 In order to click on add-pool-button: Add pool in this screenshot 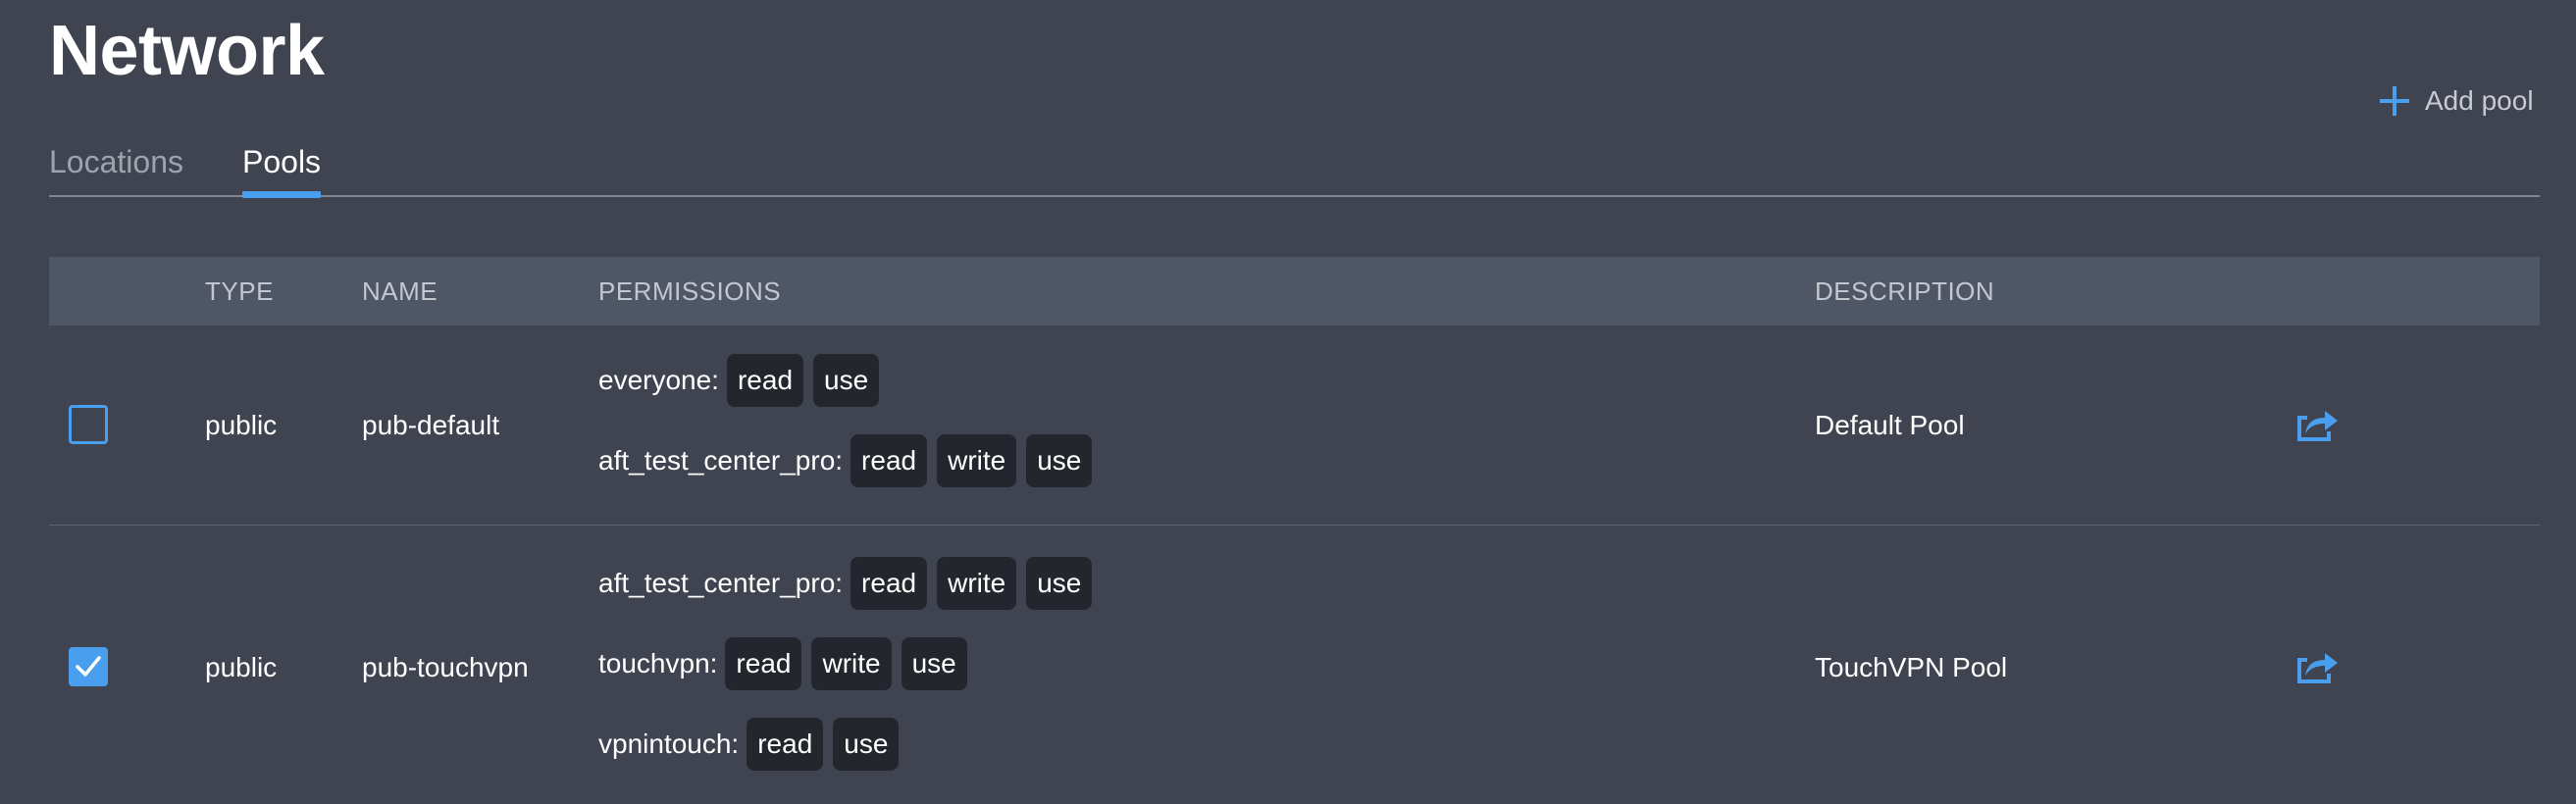, I will do `click(2456, 101)`.